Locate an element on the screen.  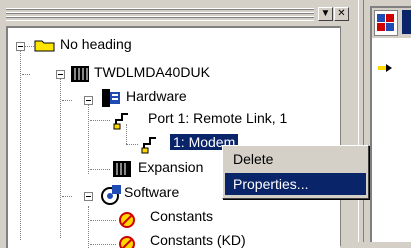
software-icon is located at coordinates (111, 195).